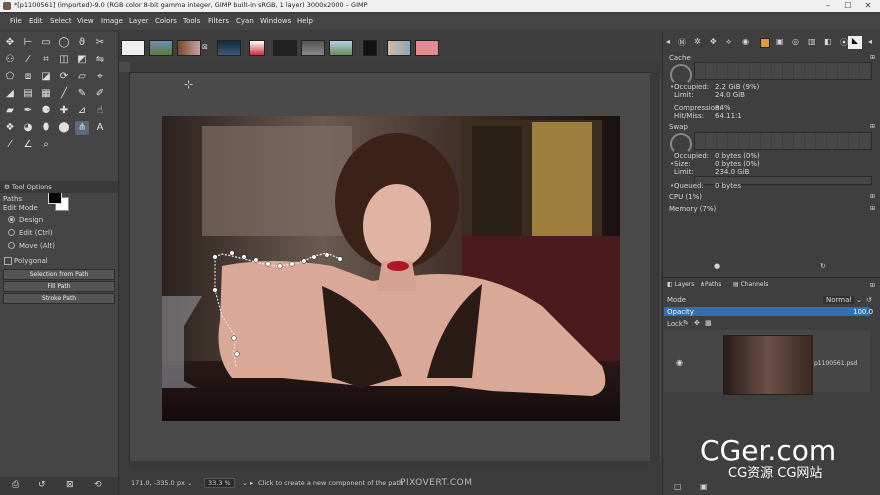  What do you see at coordinates (10, 43) in the screenshot?
I see `move-tool-icon: ✥` at bounding box center [10, 43].